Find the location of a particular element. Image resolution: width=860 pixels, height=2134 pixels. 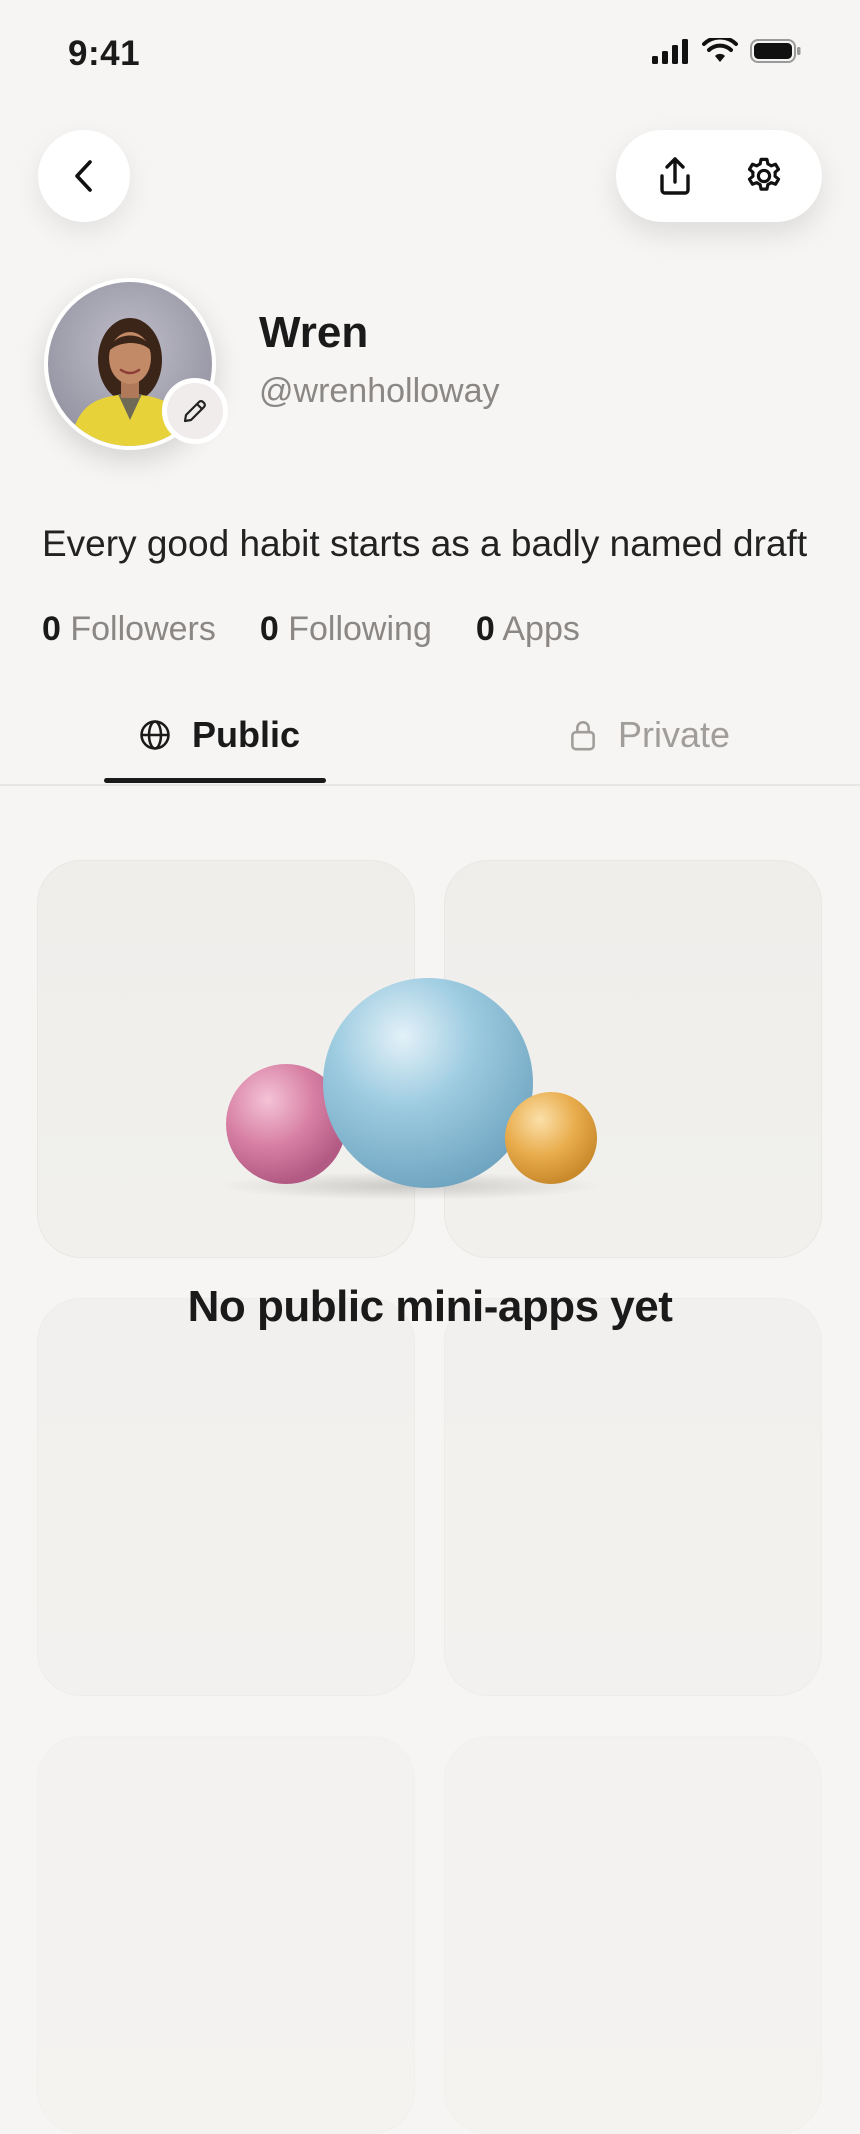

stat-followers: 0 Followers is located at coordinates (129, 629).